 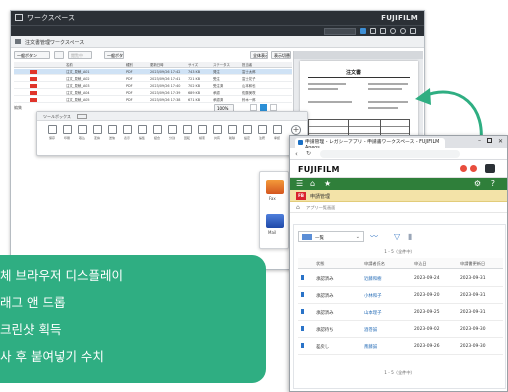 What do you see at coordinates (221, 65) in the screenshot?
I see `column-header: ステータス` at bounding box center [221, 65].